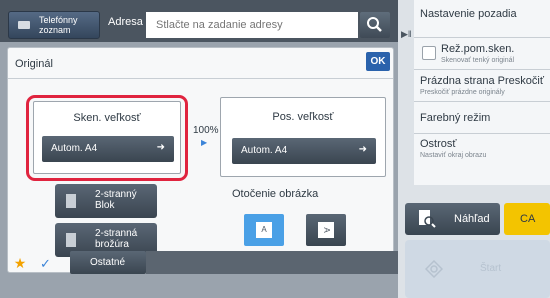 Image resolution: width=550 pixels, height=298 pixels. I want to click on ca-label: CA, so click(528, 219).